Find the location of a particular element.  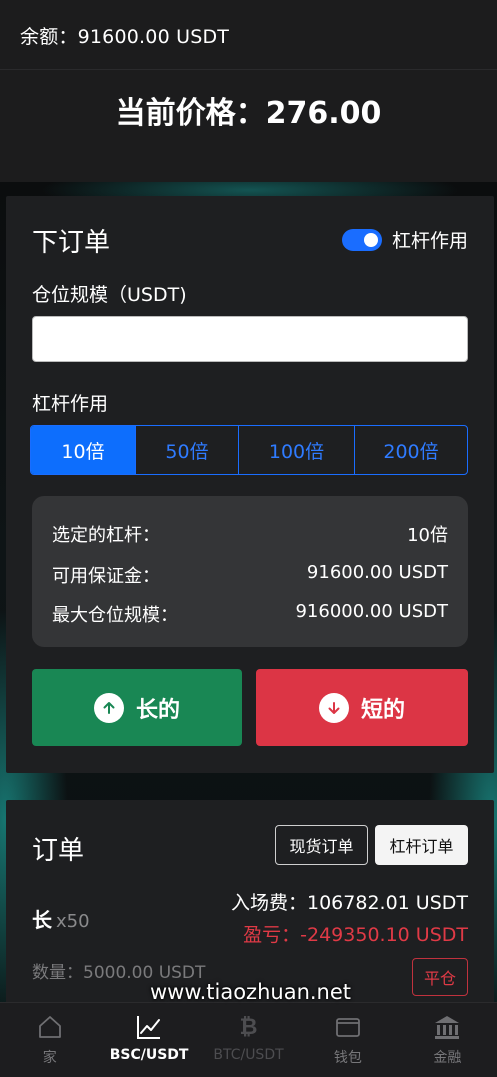

watermark: www.tiaozhuan.net is located at coordinates (251, 992).